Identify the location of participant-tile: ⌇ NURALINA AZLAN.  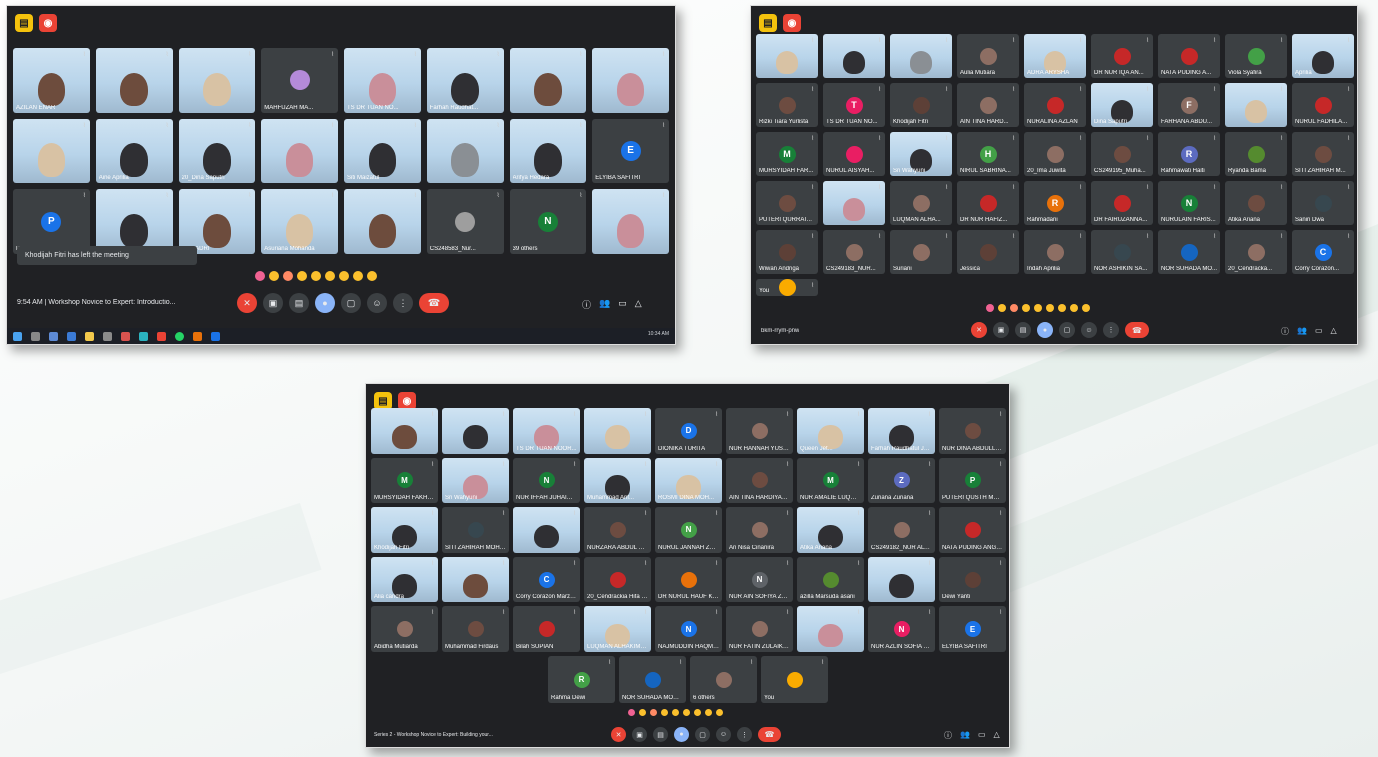
(1055, 105).